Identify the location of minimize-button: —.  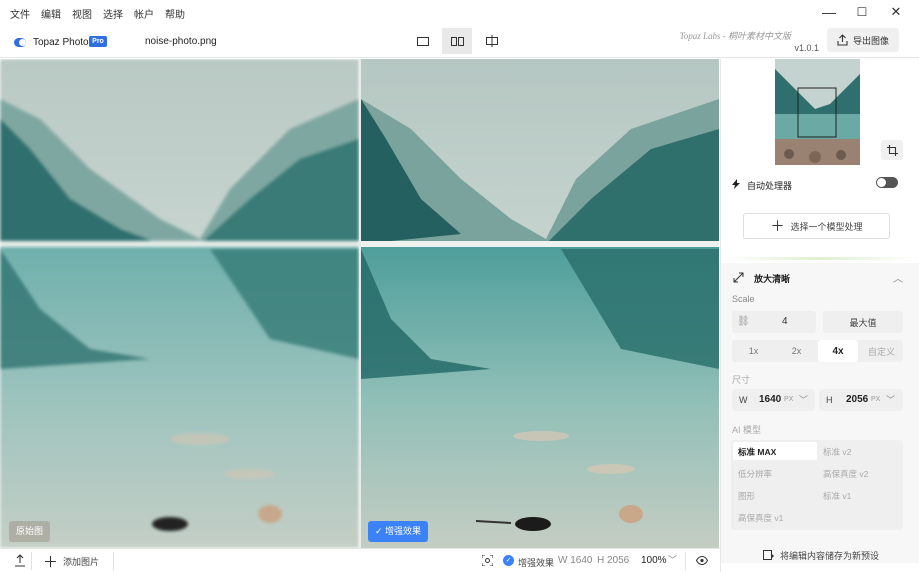
(829, 12).